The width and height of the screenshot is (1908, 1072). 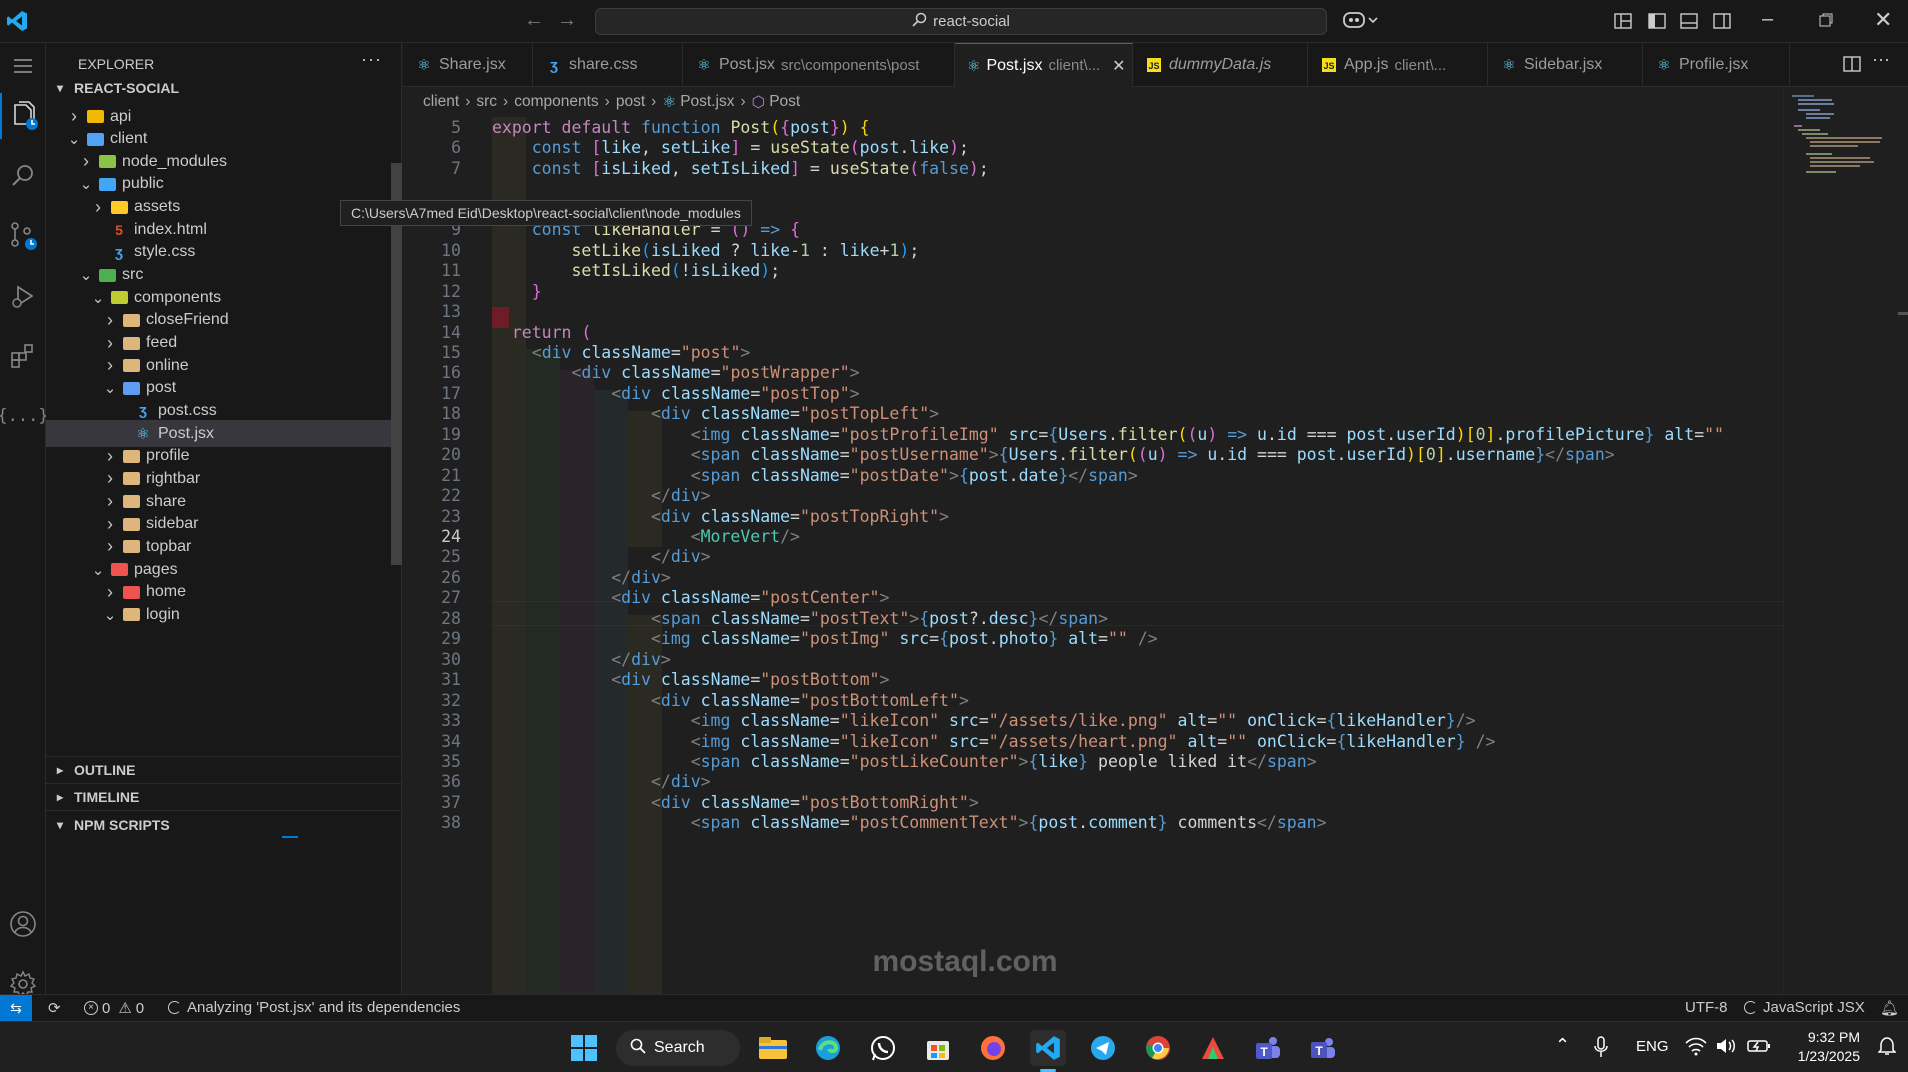 I want to click on breadcrumb-item: Post.jsx, so click(x=707, y=102).